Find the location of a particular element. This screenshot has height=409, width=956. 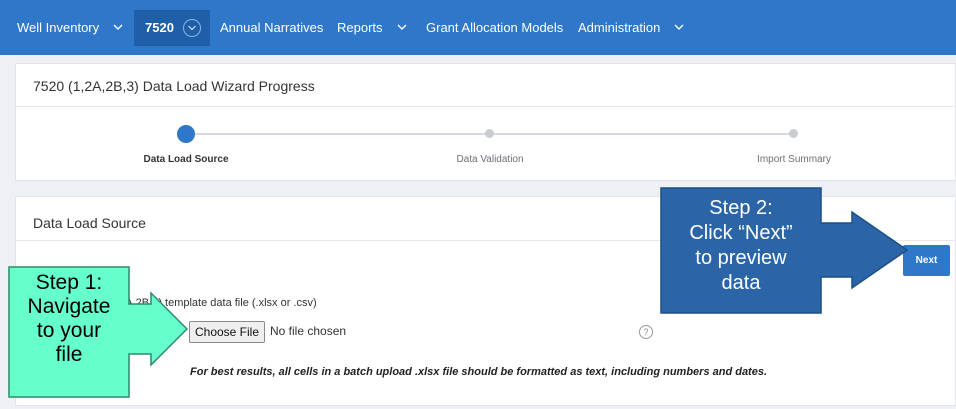

wizard-step-dot-current is located at coordinates (186, 134).